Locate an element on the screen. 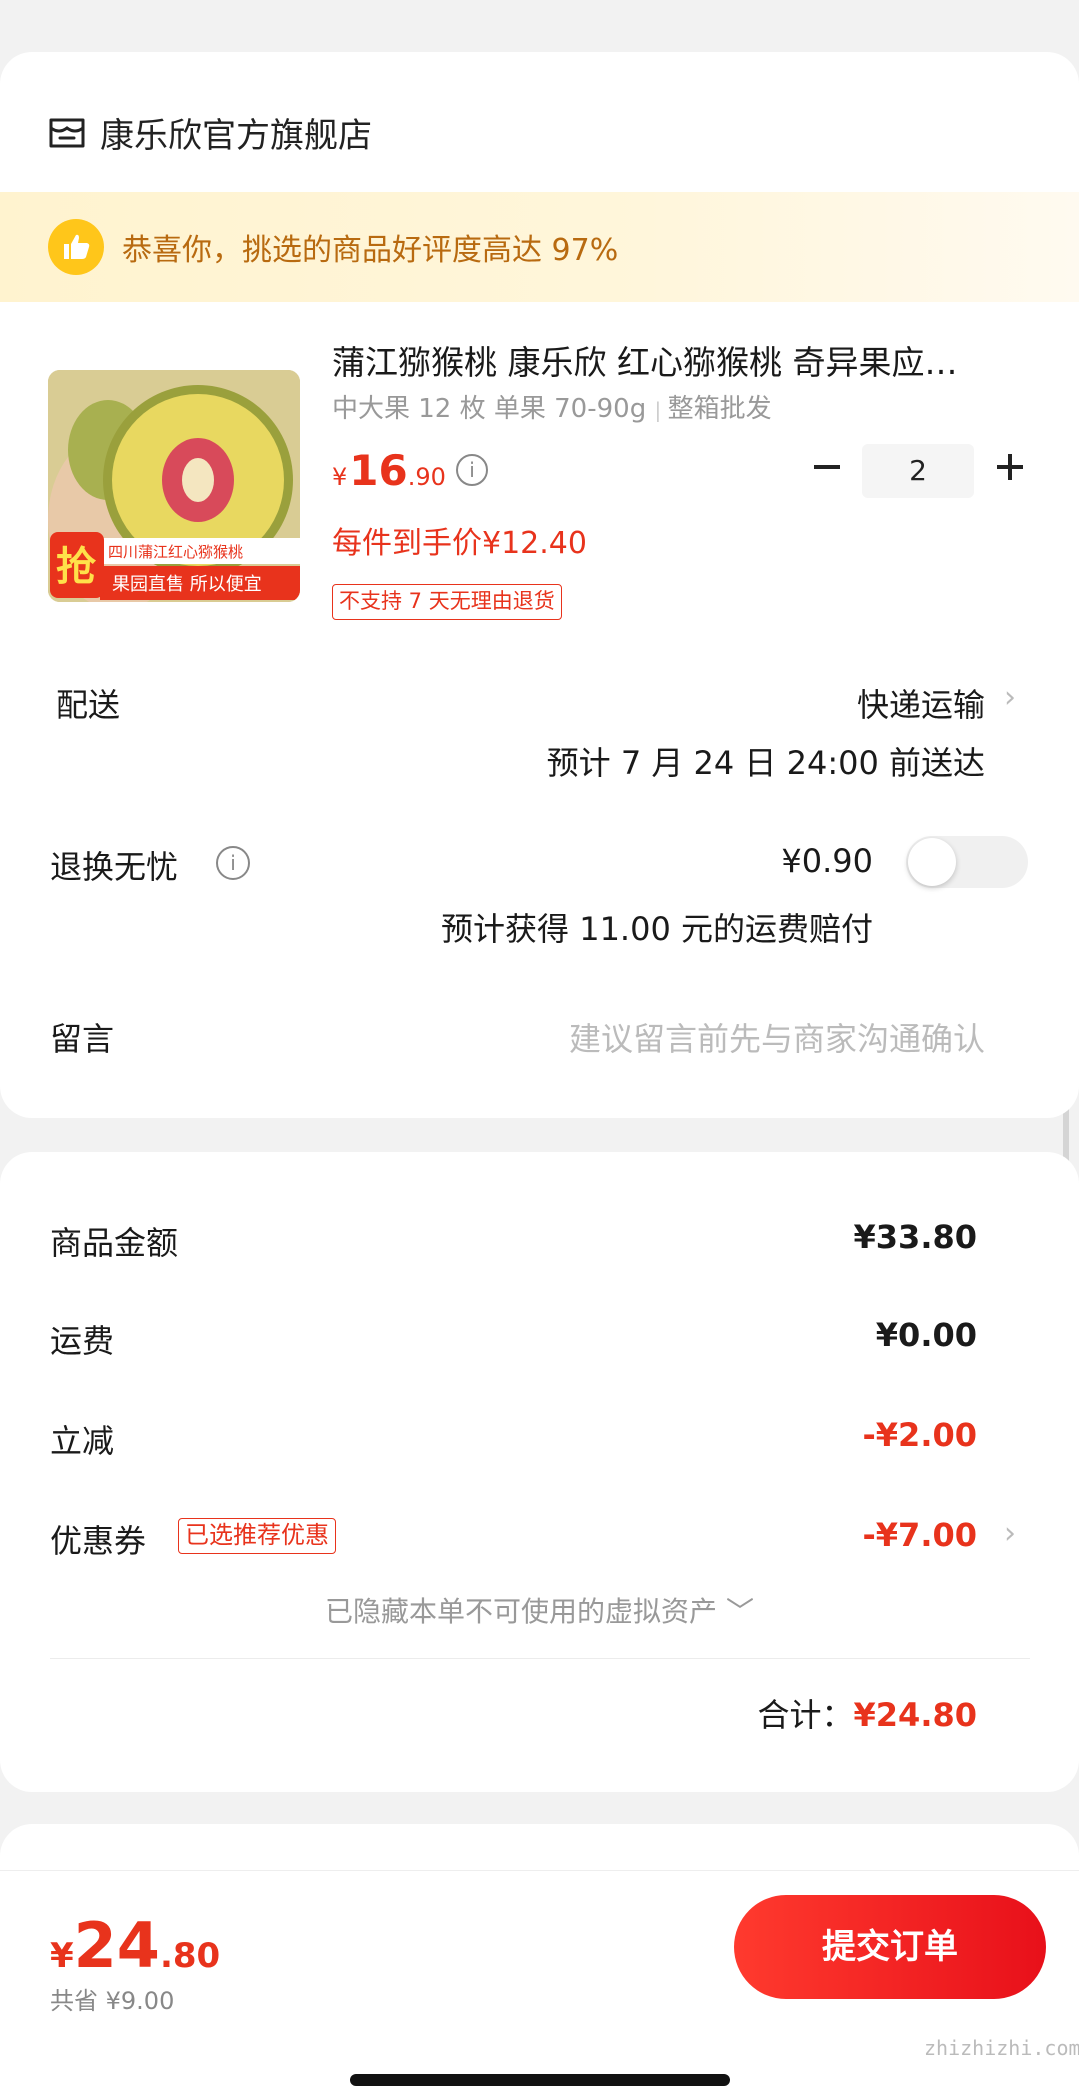 The height and width of the screenshot is (2086, 1079). checkout-price-decimal: .80 is located at coordinates (190, 1956).